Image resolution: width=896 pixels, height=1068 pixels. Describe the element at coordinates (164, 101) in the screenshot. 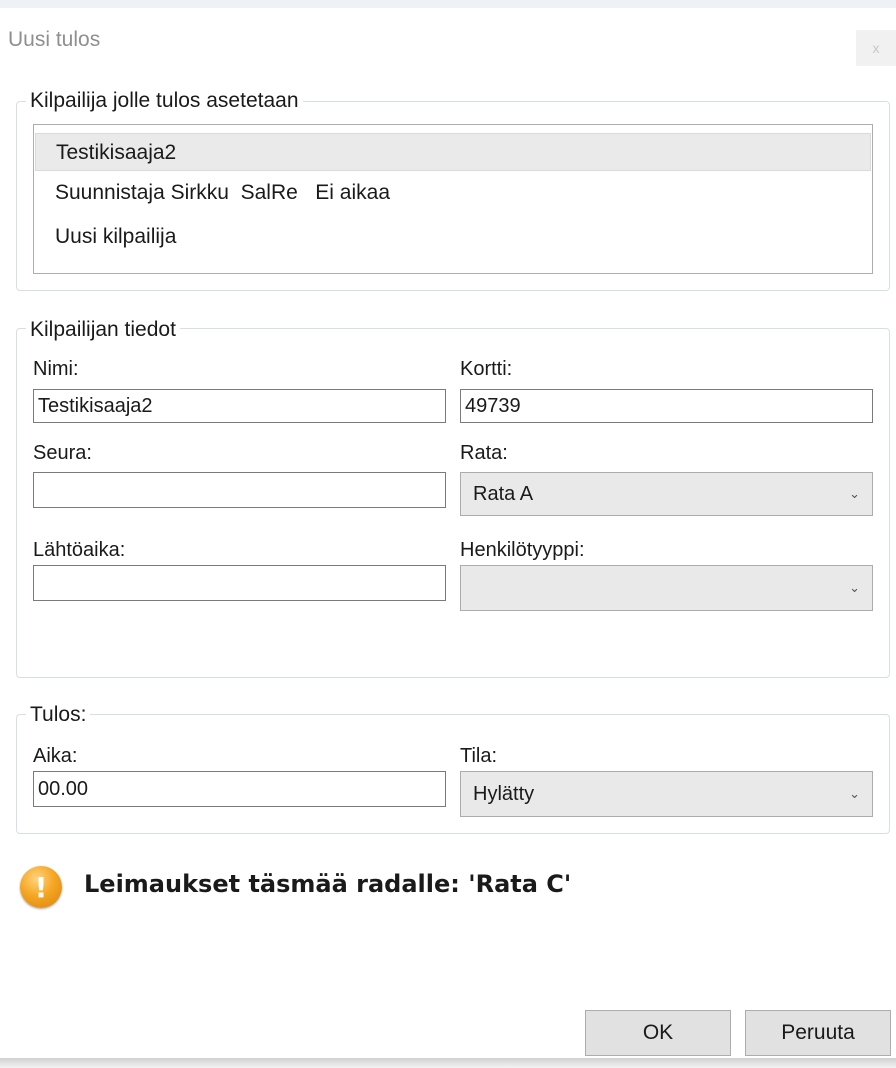

I see `competitor-group-legend: Kilpailija jolle tulos asetetaan` at that location.